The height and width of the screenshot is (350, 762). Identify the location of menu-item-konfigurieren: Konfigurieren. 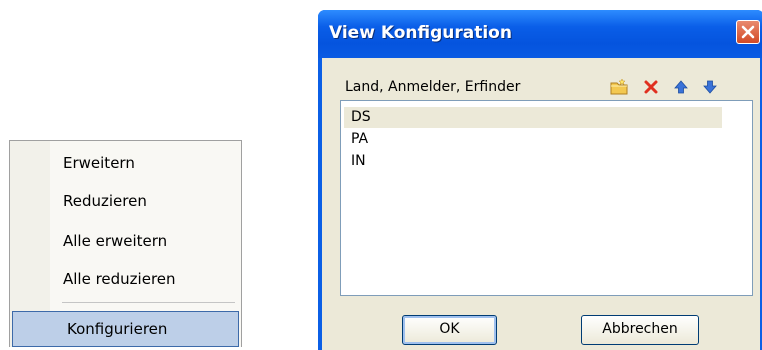
(125, 329).